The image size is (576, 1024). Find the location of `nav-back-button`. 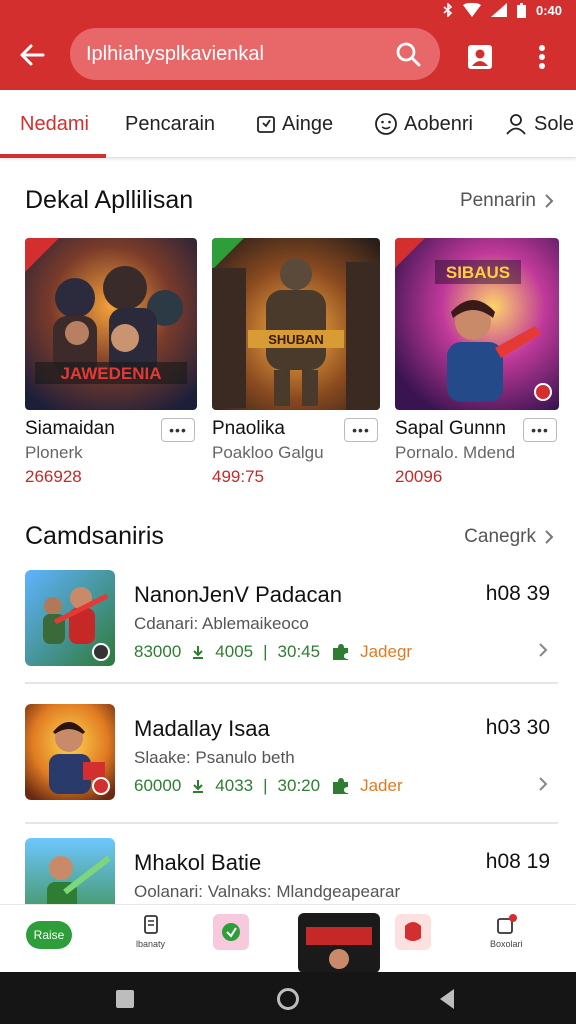

nav-back-button is located at coordinates (447, 1001).